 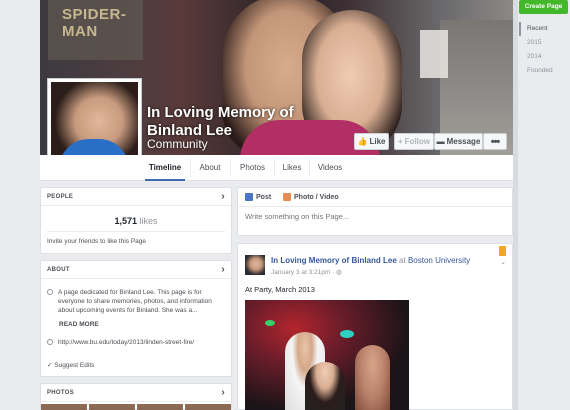 I want to click on post-tab-label: Post, so click(x=264, y=197).